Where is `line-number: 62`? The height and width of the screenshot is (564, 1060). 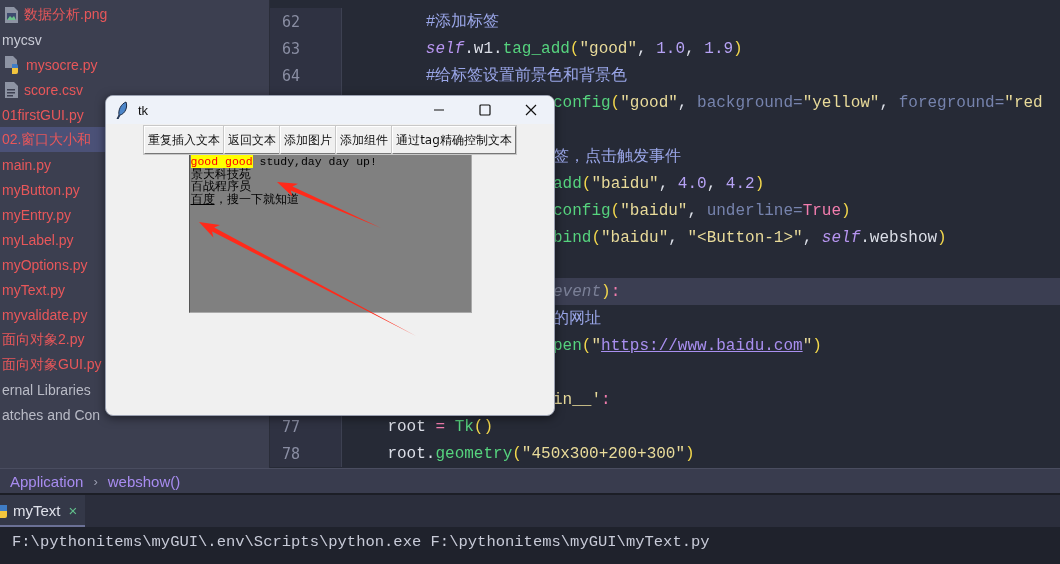
line-number: 62 is located at coordinates (291, 21).